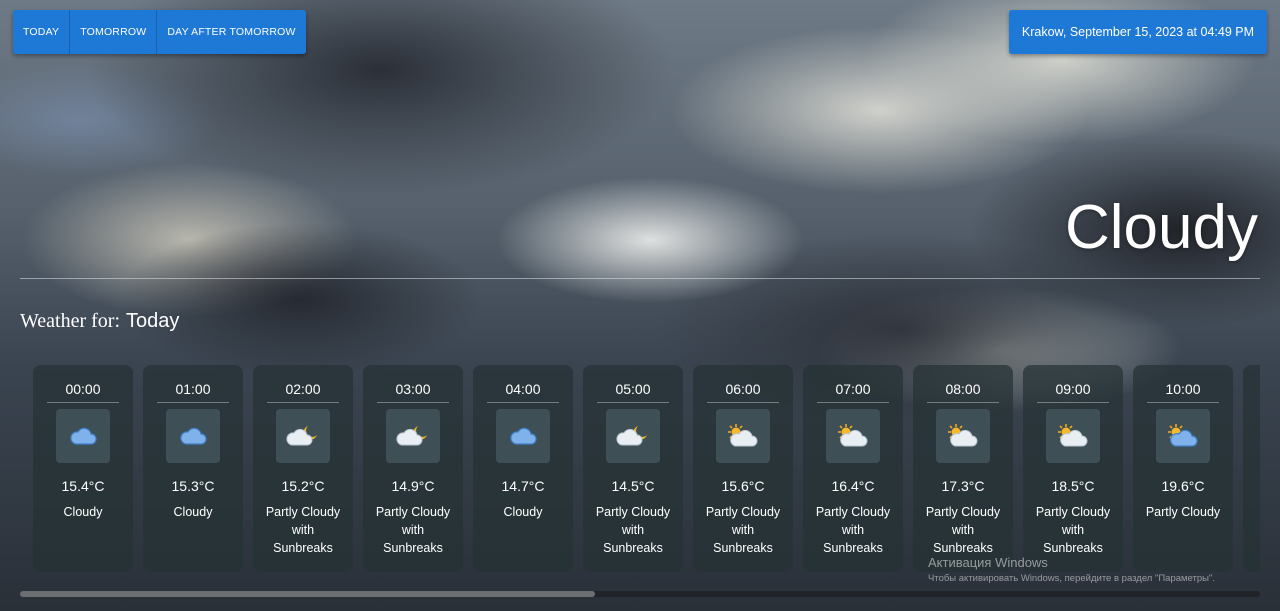  What do you see at coordinates (743, 389) in the screenshot?
I see `hour-time: 06:00` at bounding box center [743, 389].